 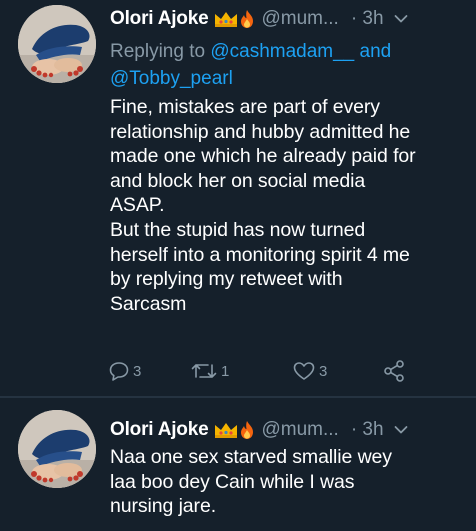 I want to click on reply-count: 3, so click(x=137, y=371).